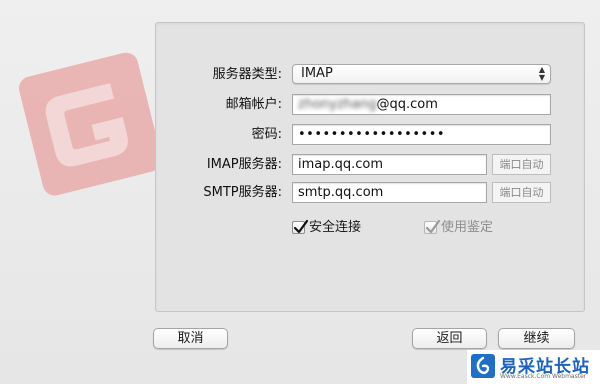  I want to click on watermark-logo-icon, so click(483, 366).